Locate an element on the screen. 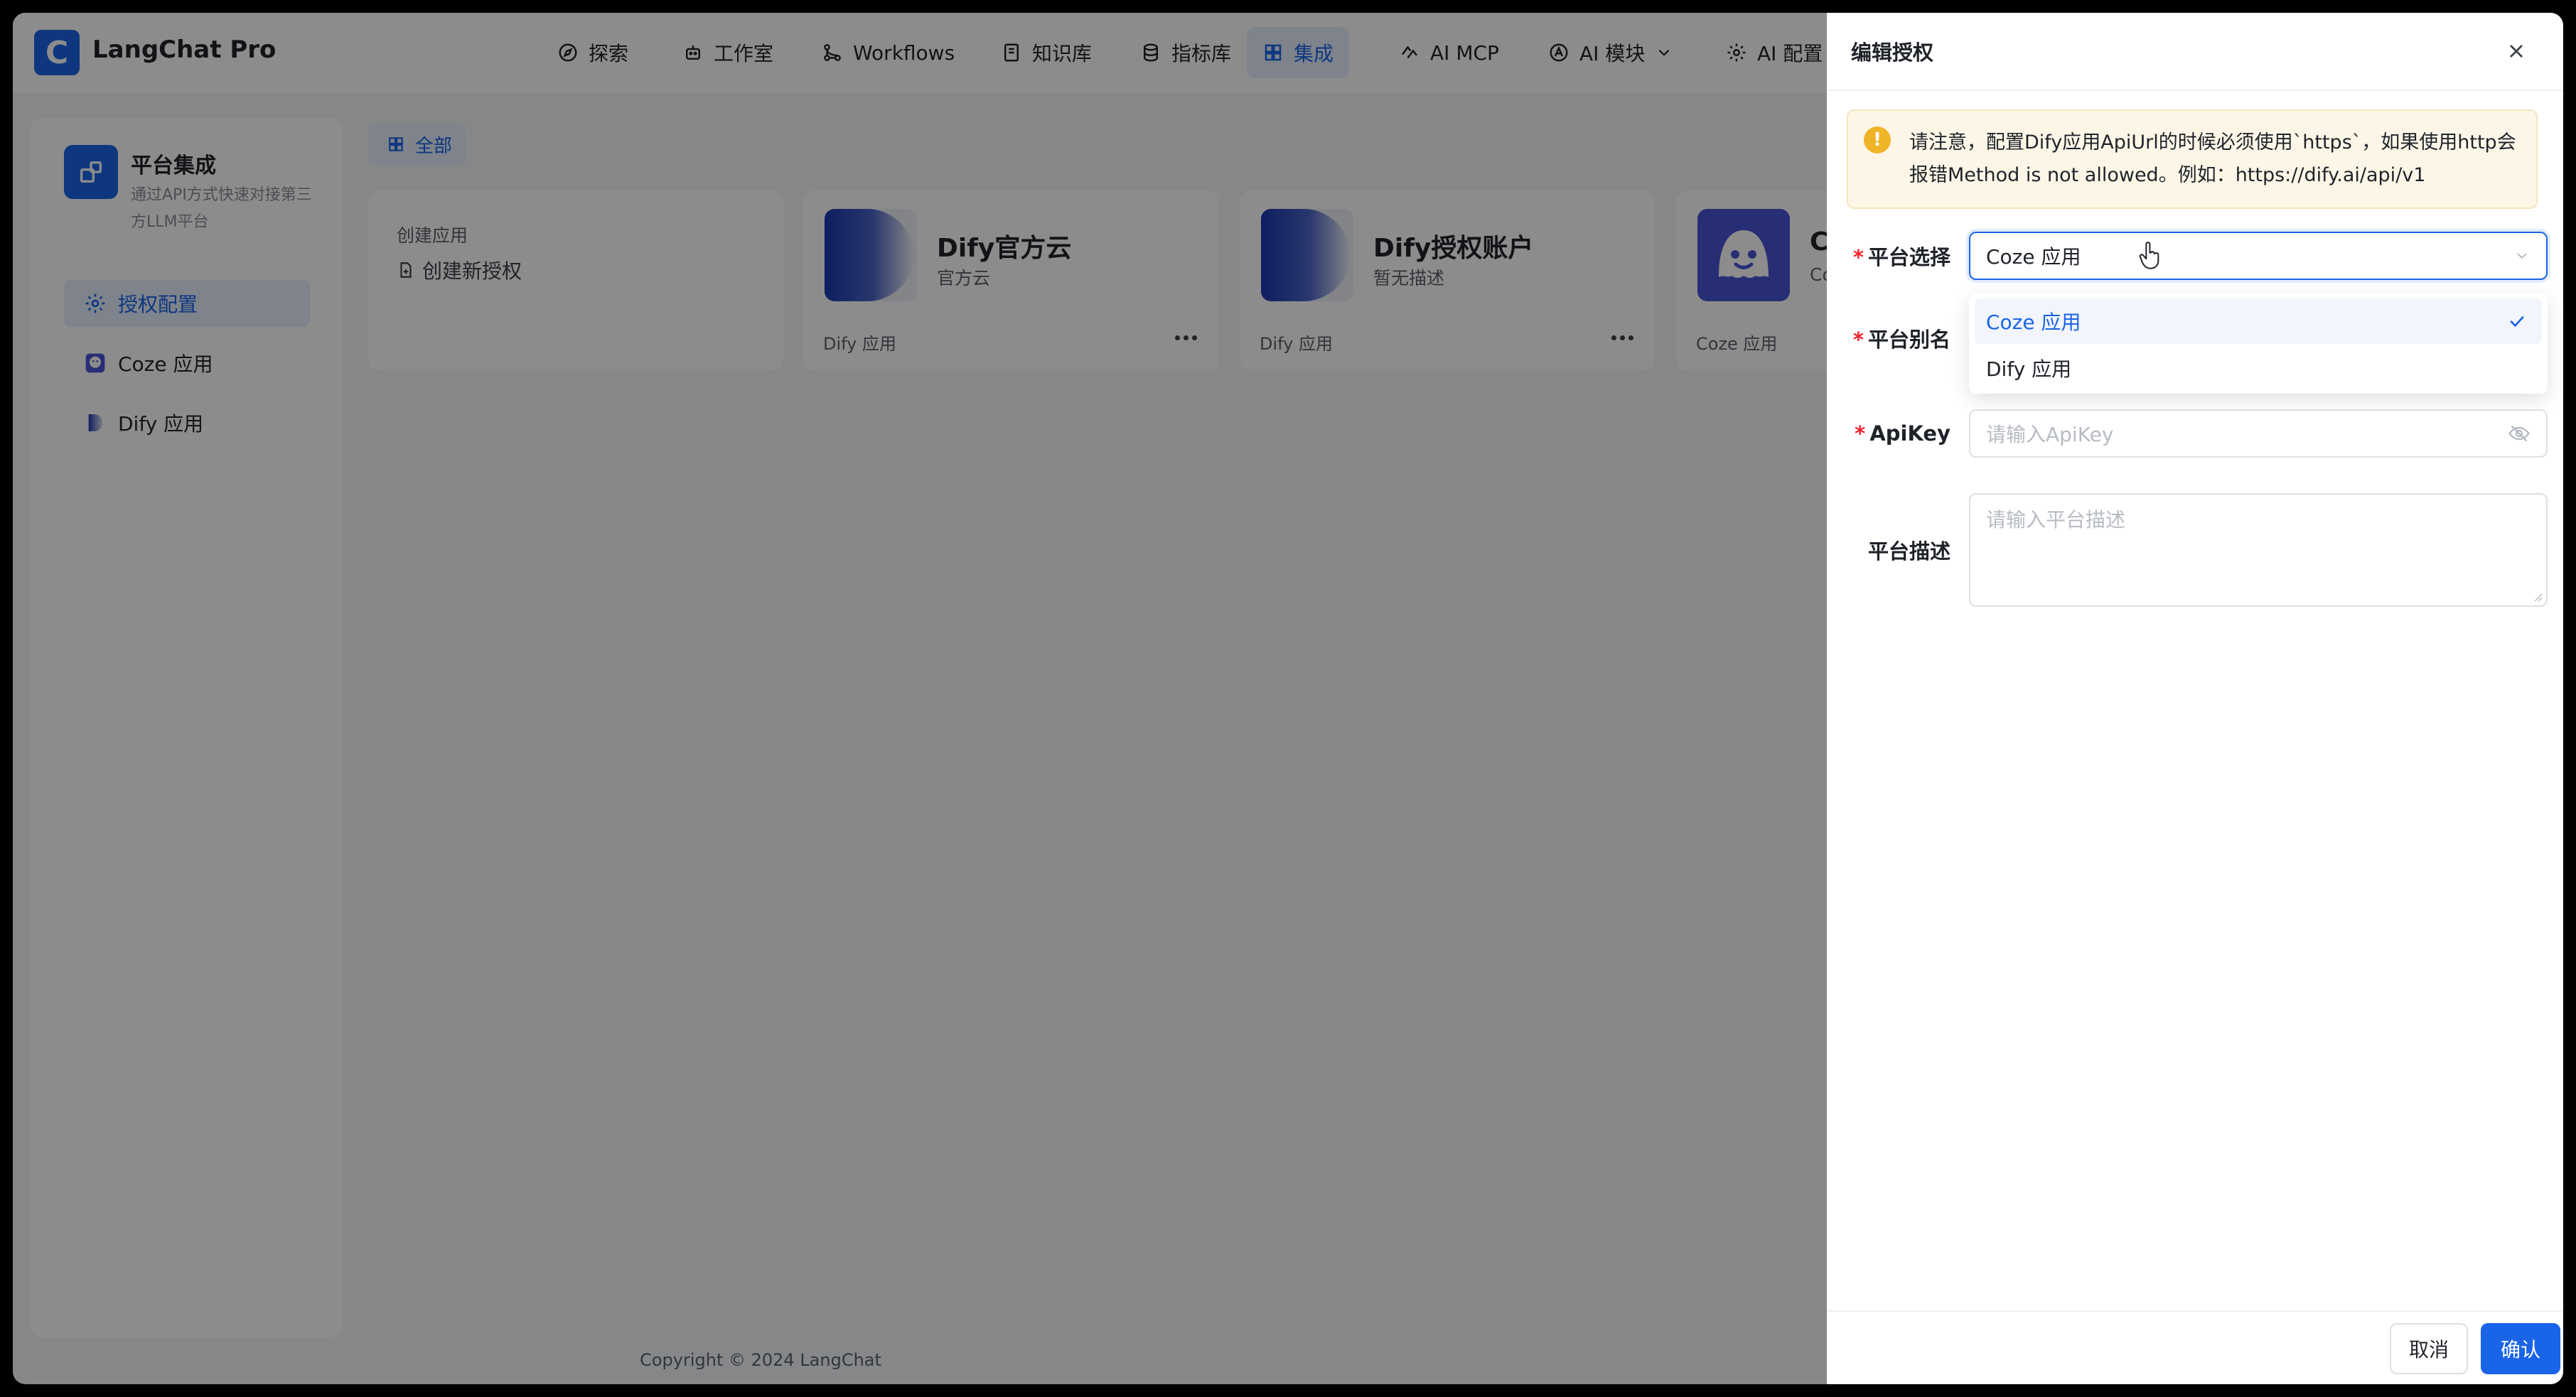 The width and height of the screenshot is (2576, 1397). desc-placeholder: 请输入平台描述 is located at coordinates (2056, 520).